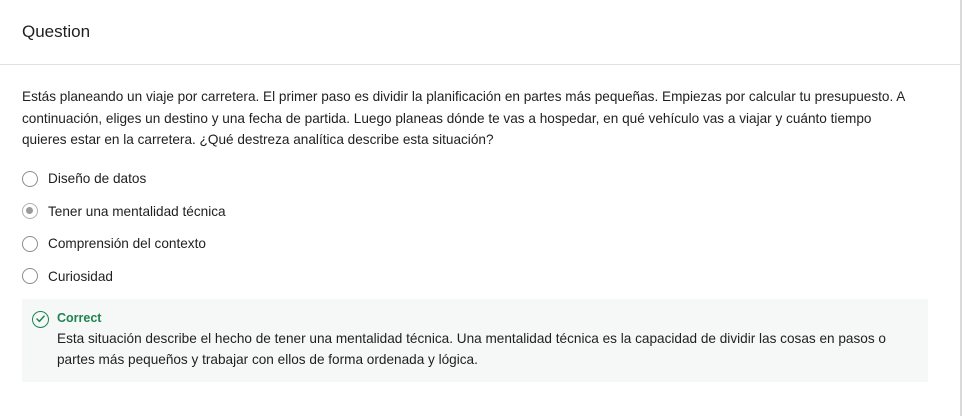 The image size is (962, 416). I want to click on answer-option: Curiosidad, so click(481, 276).